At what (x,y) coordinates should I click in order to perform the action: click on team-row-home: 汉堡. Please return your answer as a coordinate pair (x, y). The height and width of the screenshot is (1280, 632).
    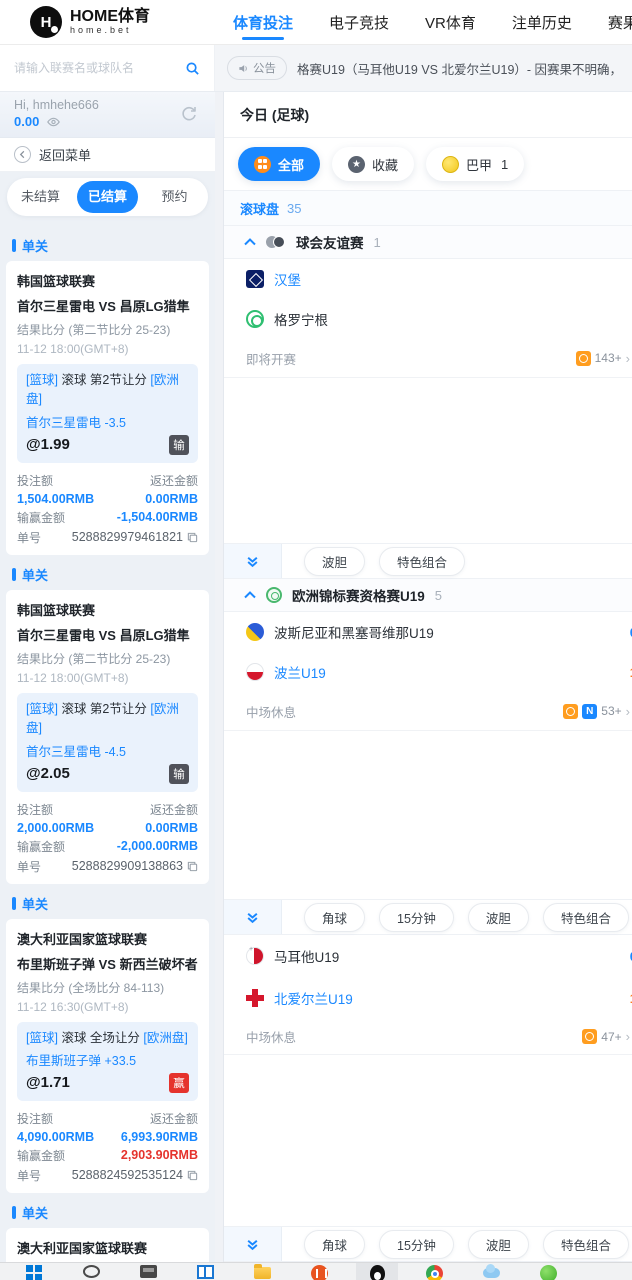
    Looking at the image, I should click on (428, 279).